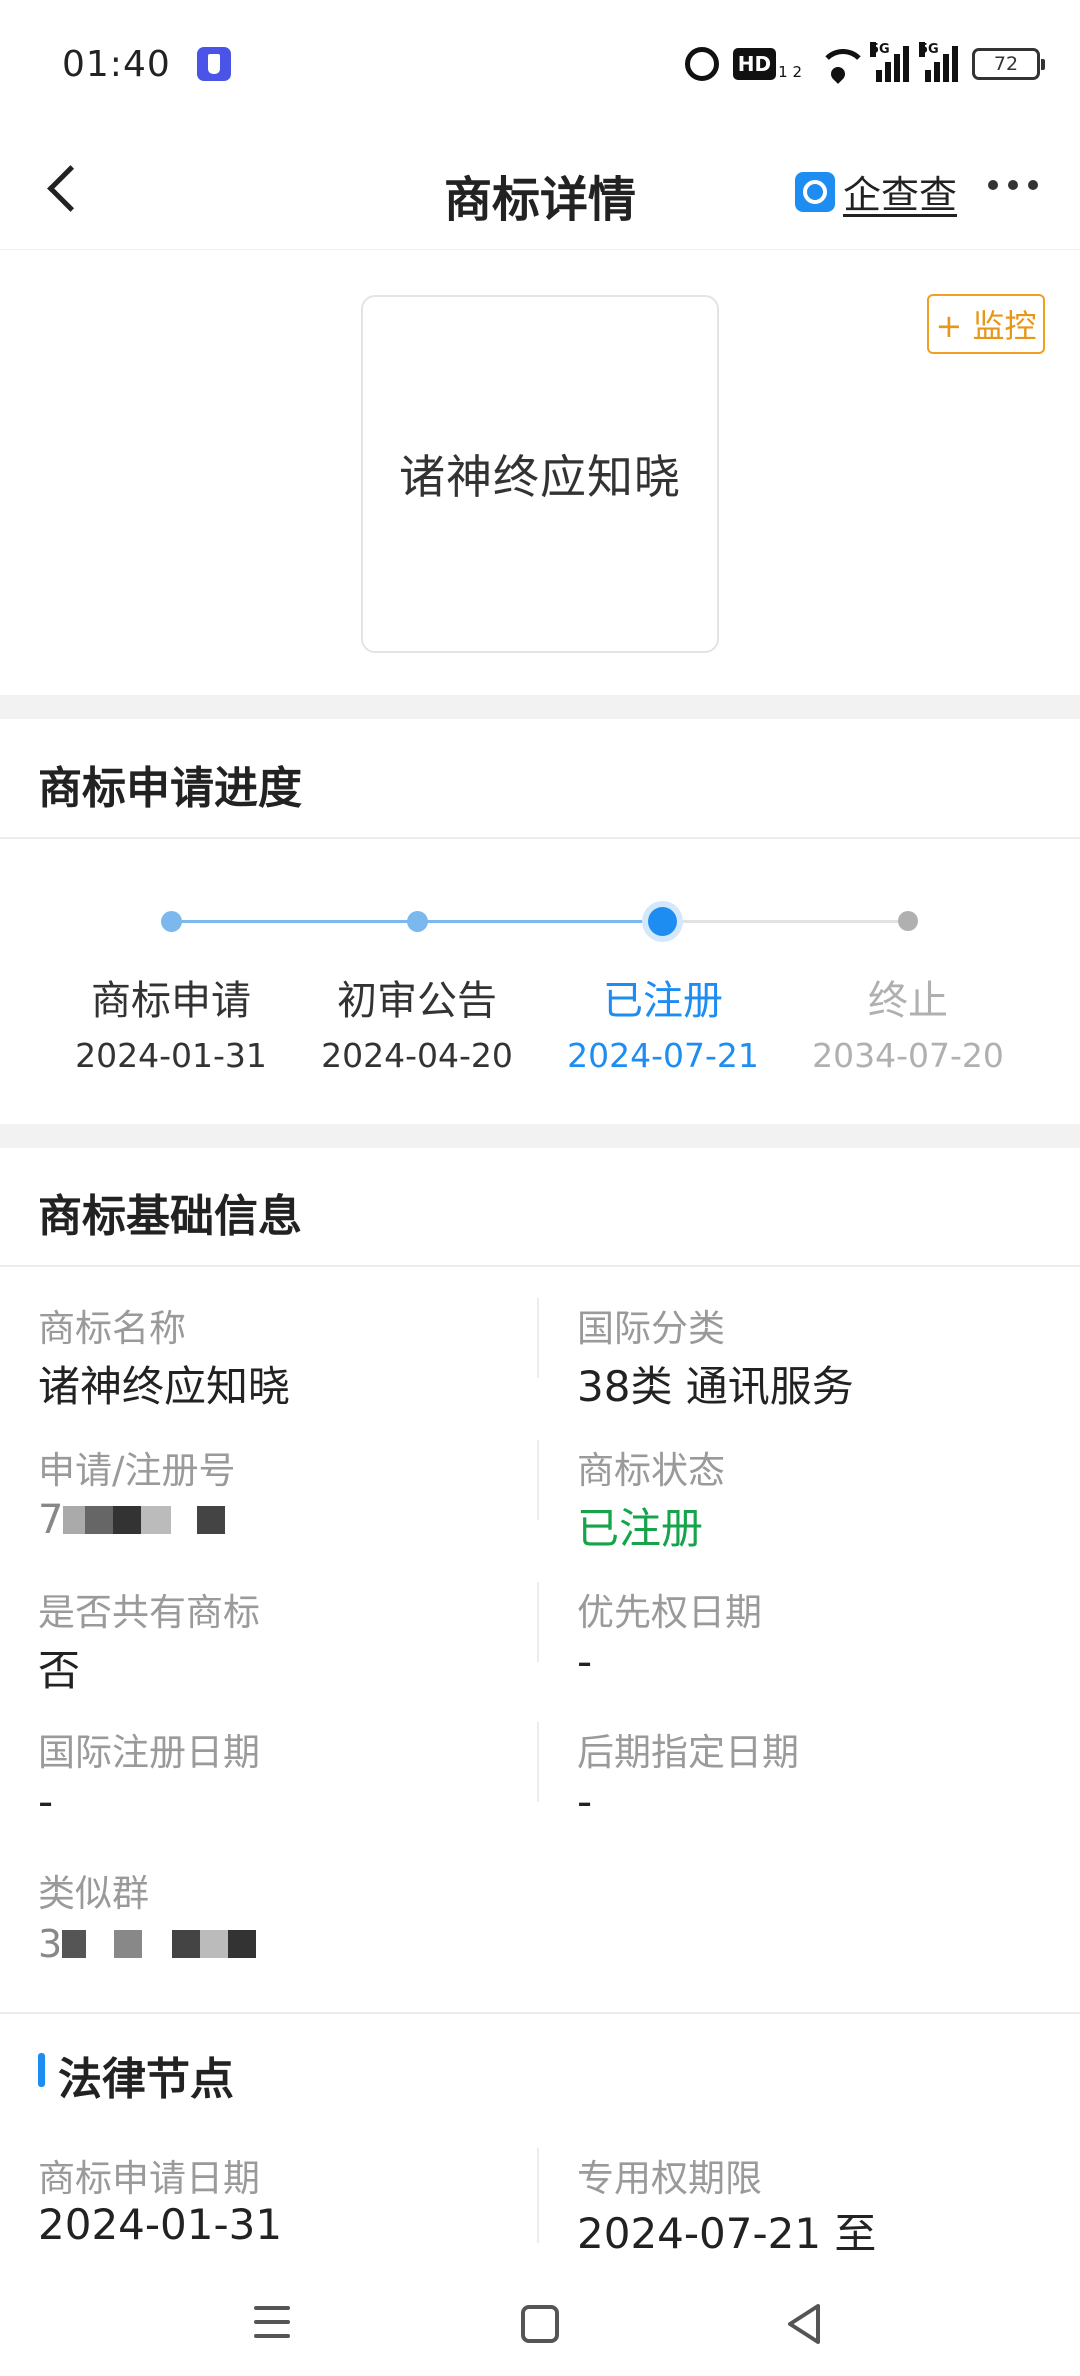 This screenshot has width=1080, height=2376. What do you see at coordinates (880, 49) in the screenshot?
I see `signal-tag-1: 5G` at bounding box center [880, 49].